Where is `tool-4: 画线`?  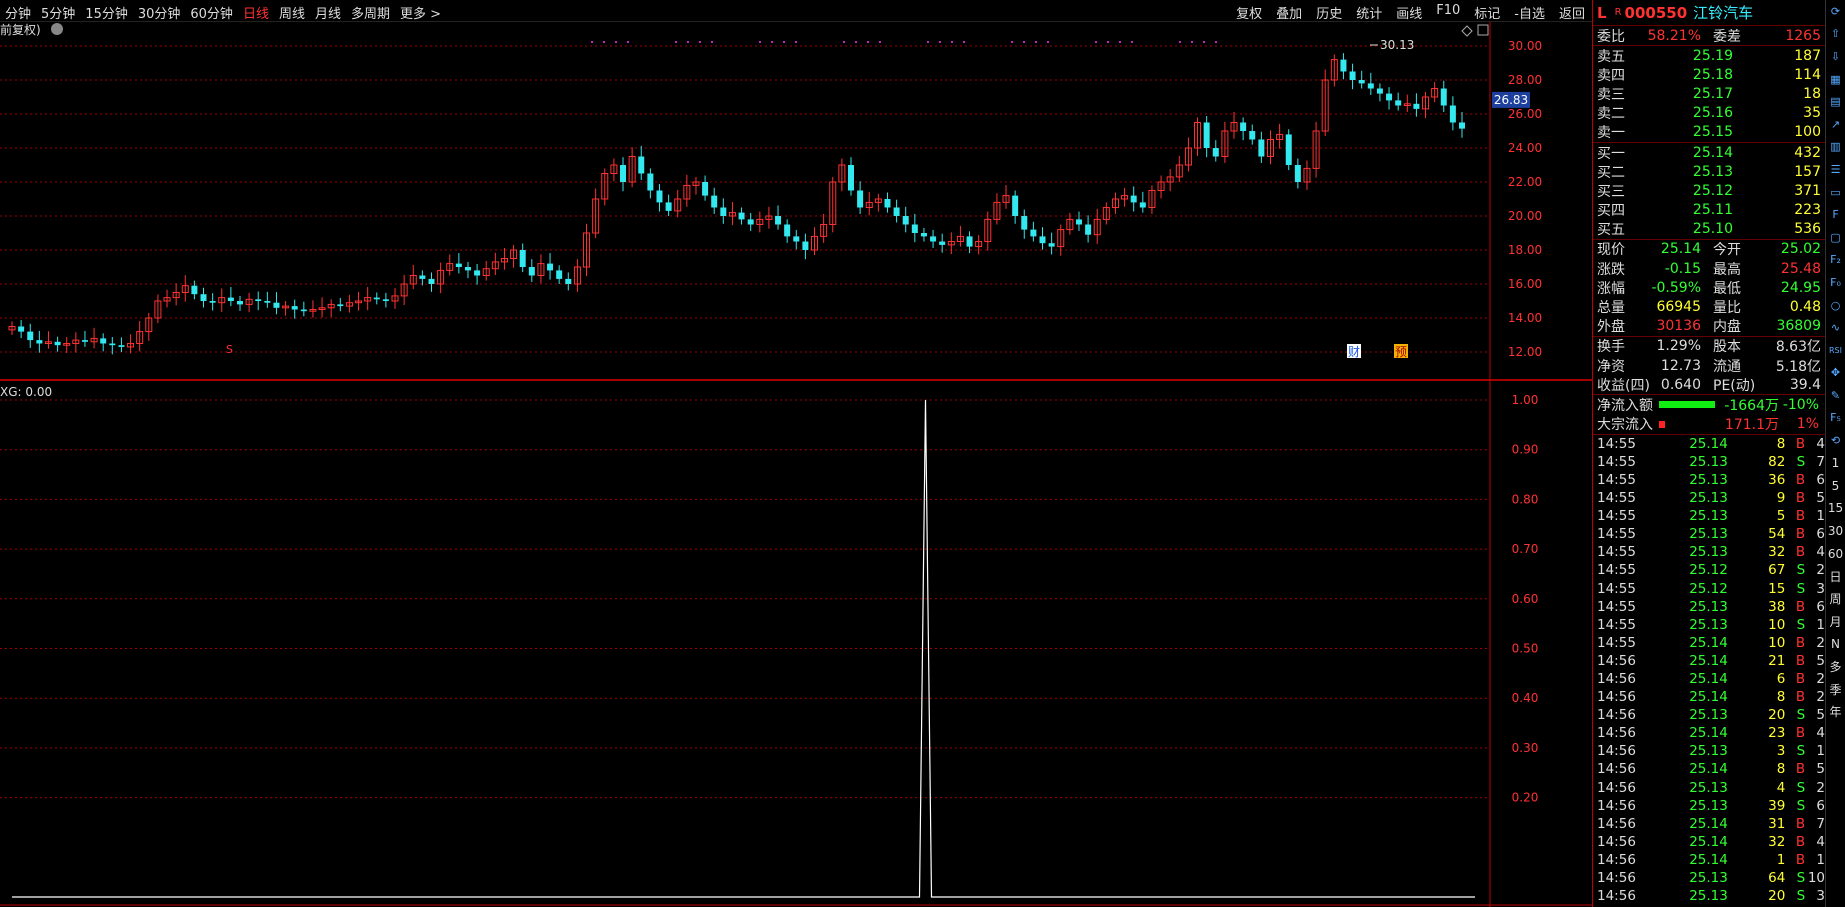
tool-4: 画线 is located at coordinates (1409, 12).